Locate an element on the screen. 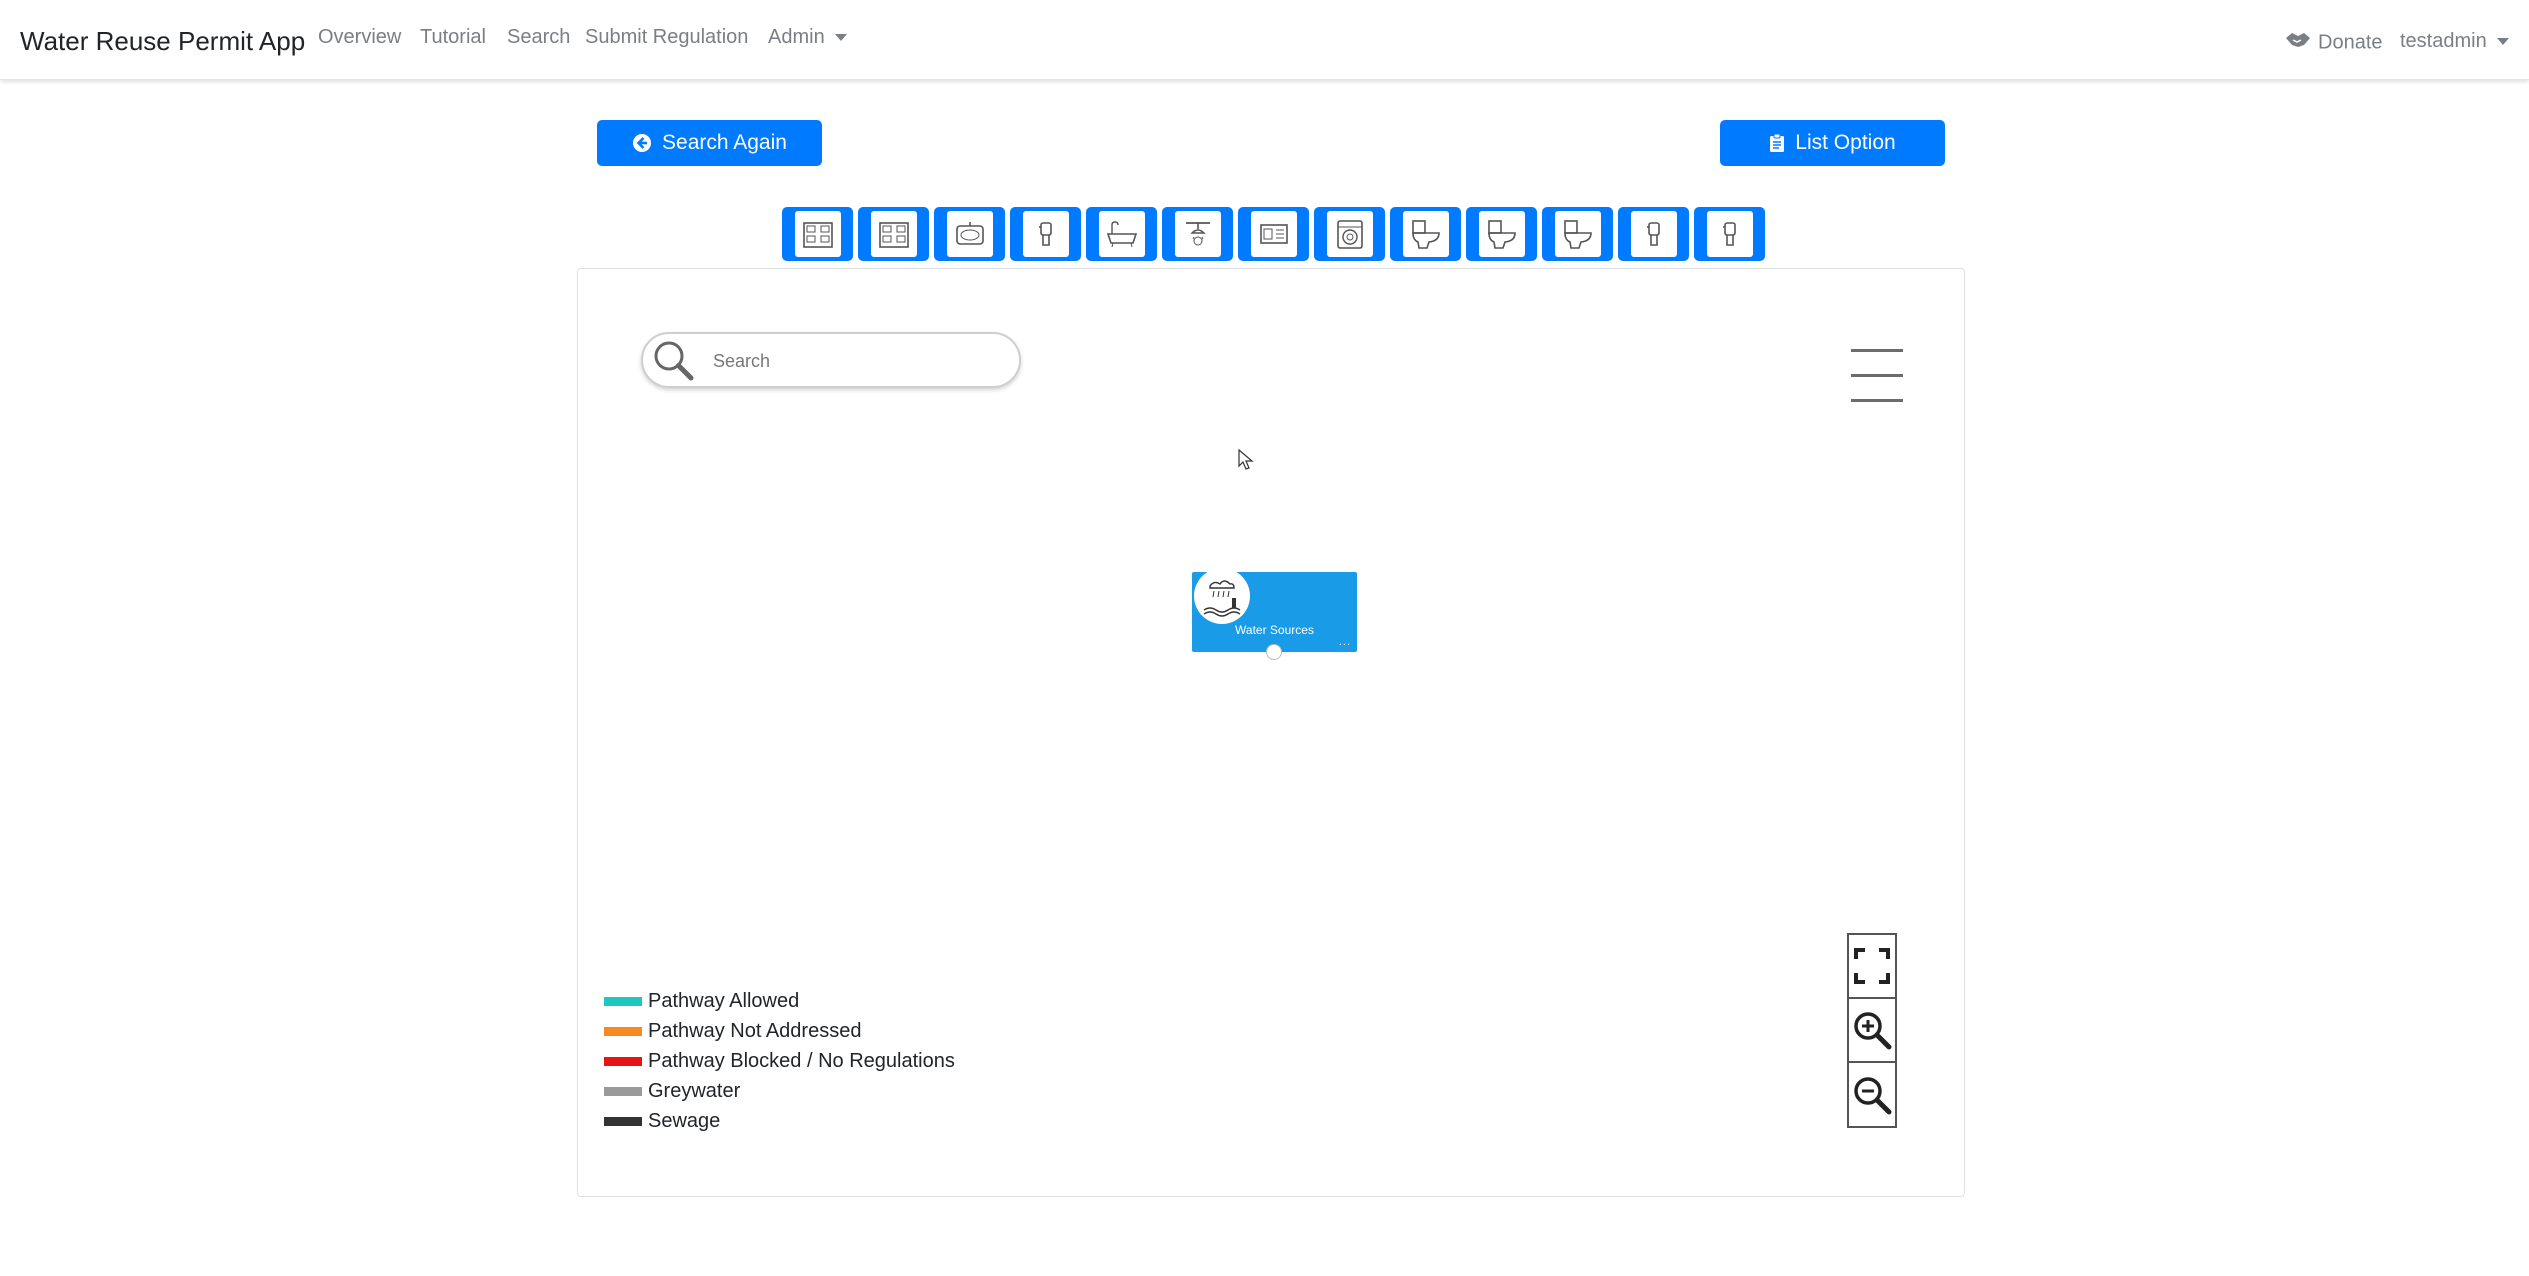  fullscreen-button is located at coordinates (1872, 967).